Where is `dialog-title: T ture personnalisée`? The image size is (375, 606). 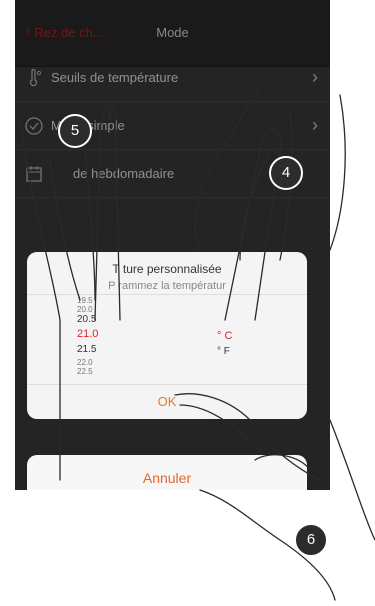
dialog-title: T ture personnalisée is located at coordinates (167, 269).